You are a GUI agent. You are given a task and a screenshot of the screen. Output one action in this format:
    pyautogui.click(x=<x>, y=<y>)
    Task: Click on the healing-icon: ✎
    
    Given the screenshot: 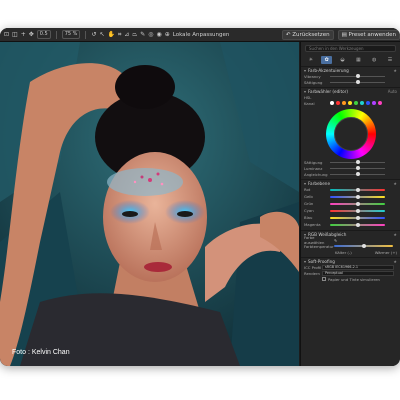 What is the action you would take?
    pyautogui.click(x=142, y=35)
    